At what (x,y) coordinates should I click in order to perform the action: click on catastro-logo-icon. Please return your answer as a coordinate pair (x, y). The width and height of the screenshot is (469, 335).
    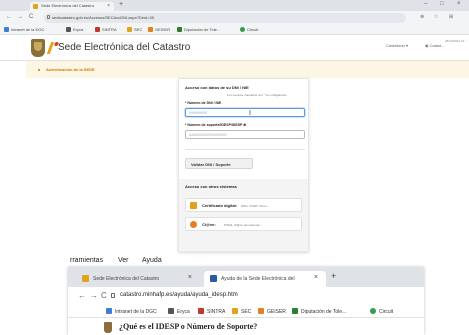
    Looking at the image, I should click on (52, 48).